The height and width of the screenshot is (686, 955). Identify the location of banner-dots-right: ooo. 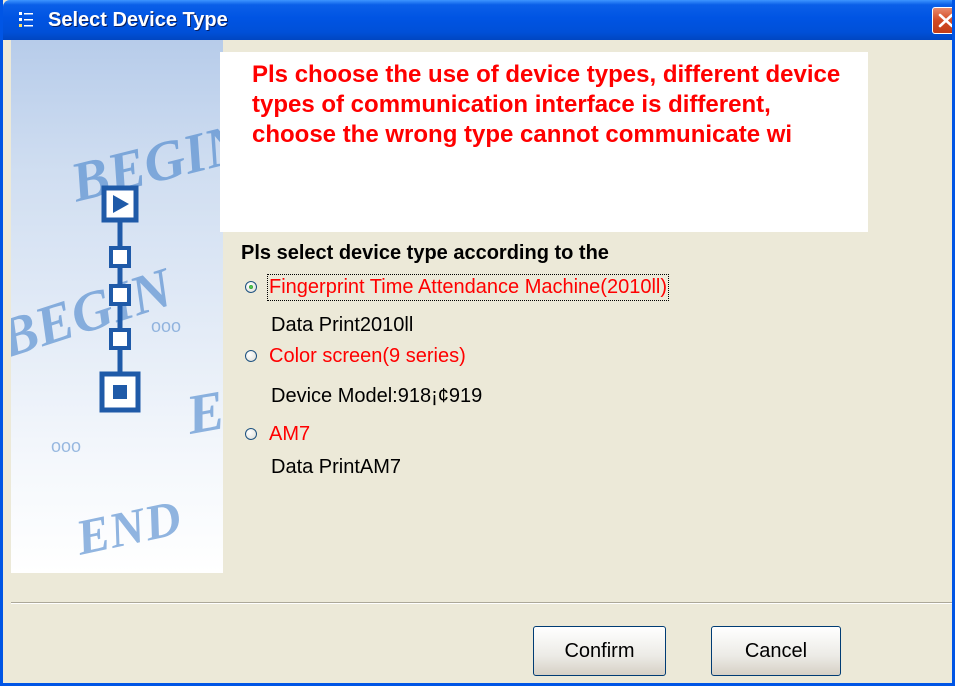
(166, 326).